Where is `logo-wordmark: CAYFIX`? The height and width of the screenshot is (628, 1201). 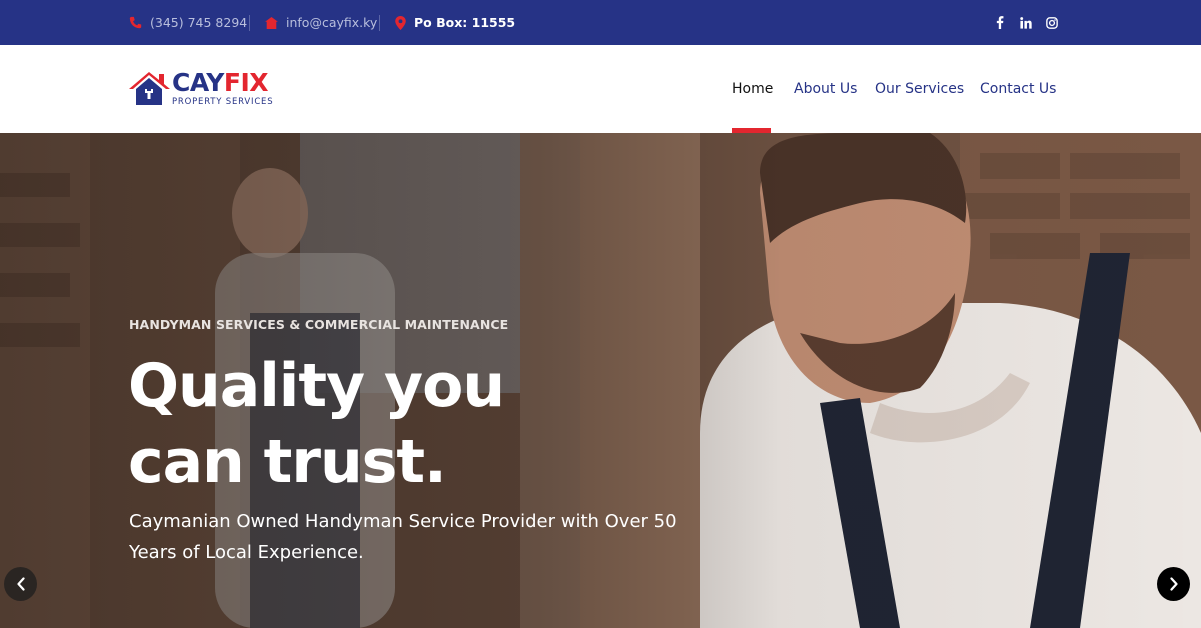
logo-wordmark: CAYFIX is located at coordinates (220, 82).